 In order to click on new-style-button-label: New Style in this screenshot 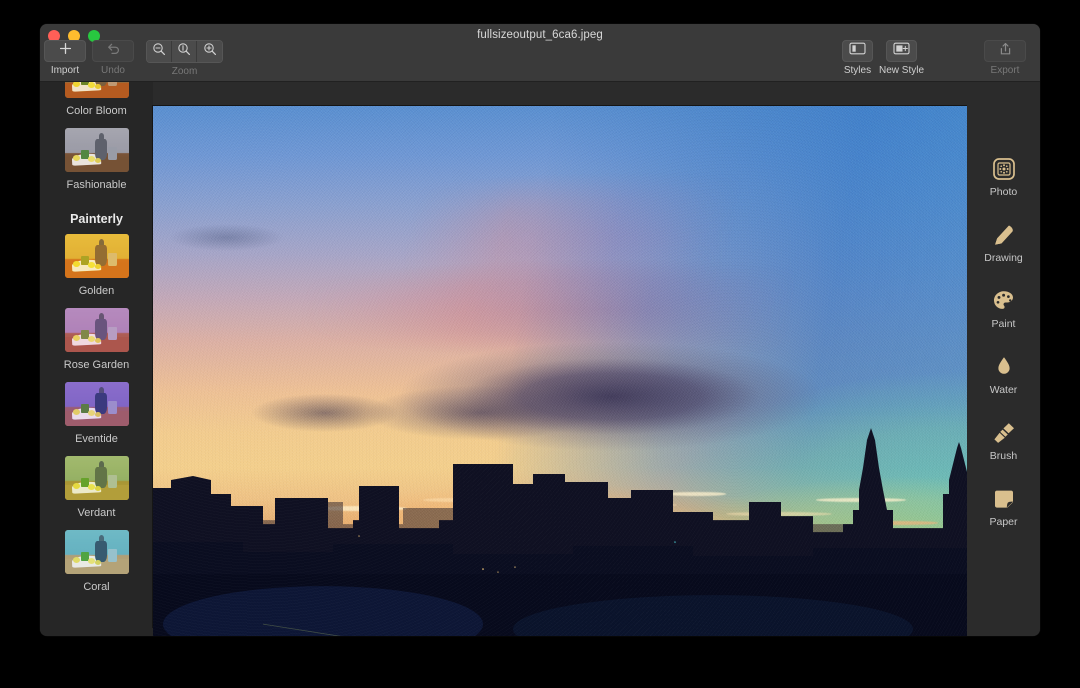, I will do `click(901, 70)`.